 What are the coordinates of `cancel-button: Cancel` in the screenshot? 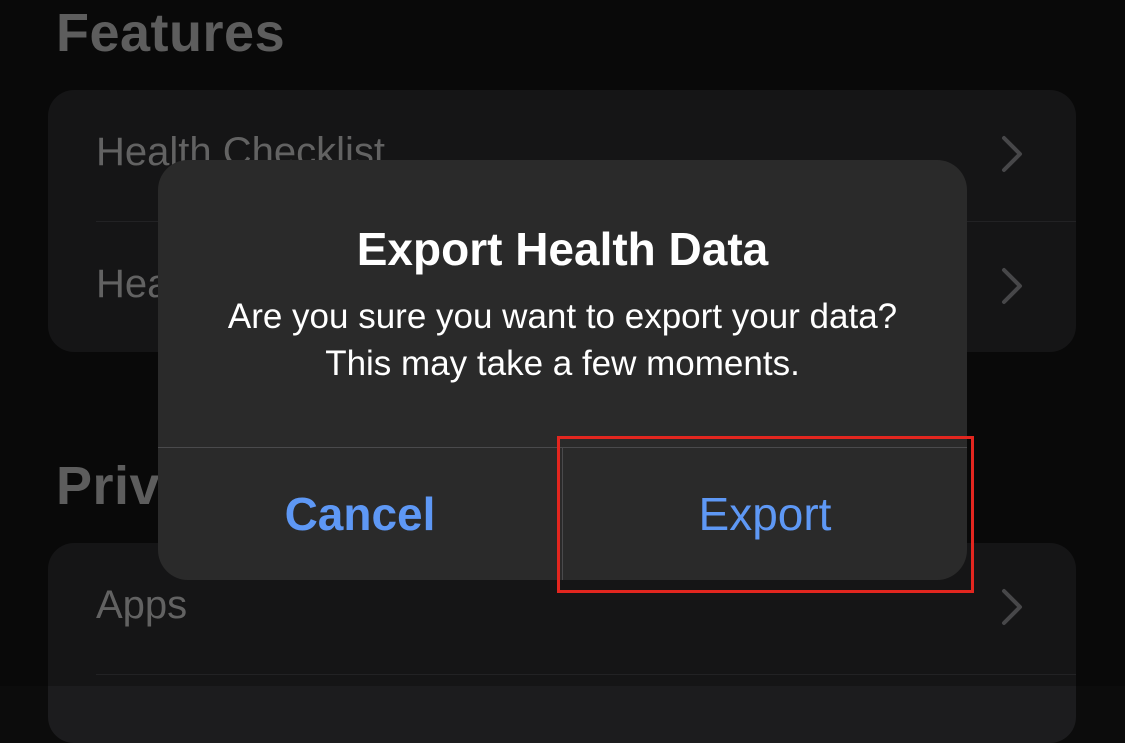 It's located at (360, 514).